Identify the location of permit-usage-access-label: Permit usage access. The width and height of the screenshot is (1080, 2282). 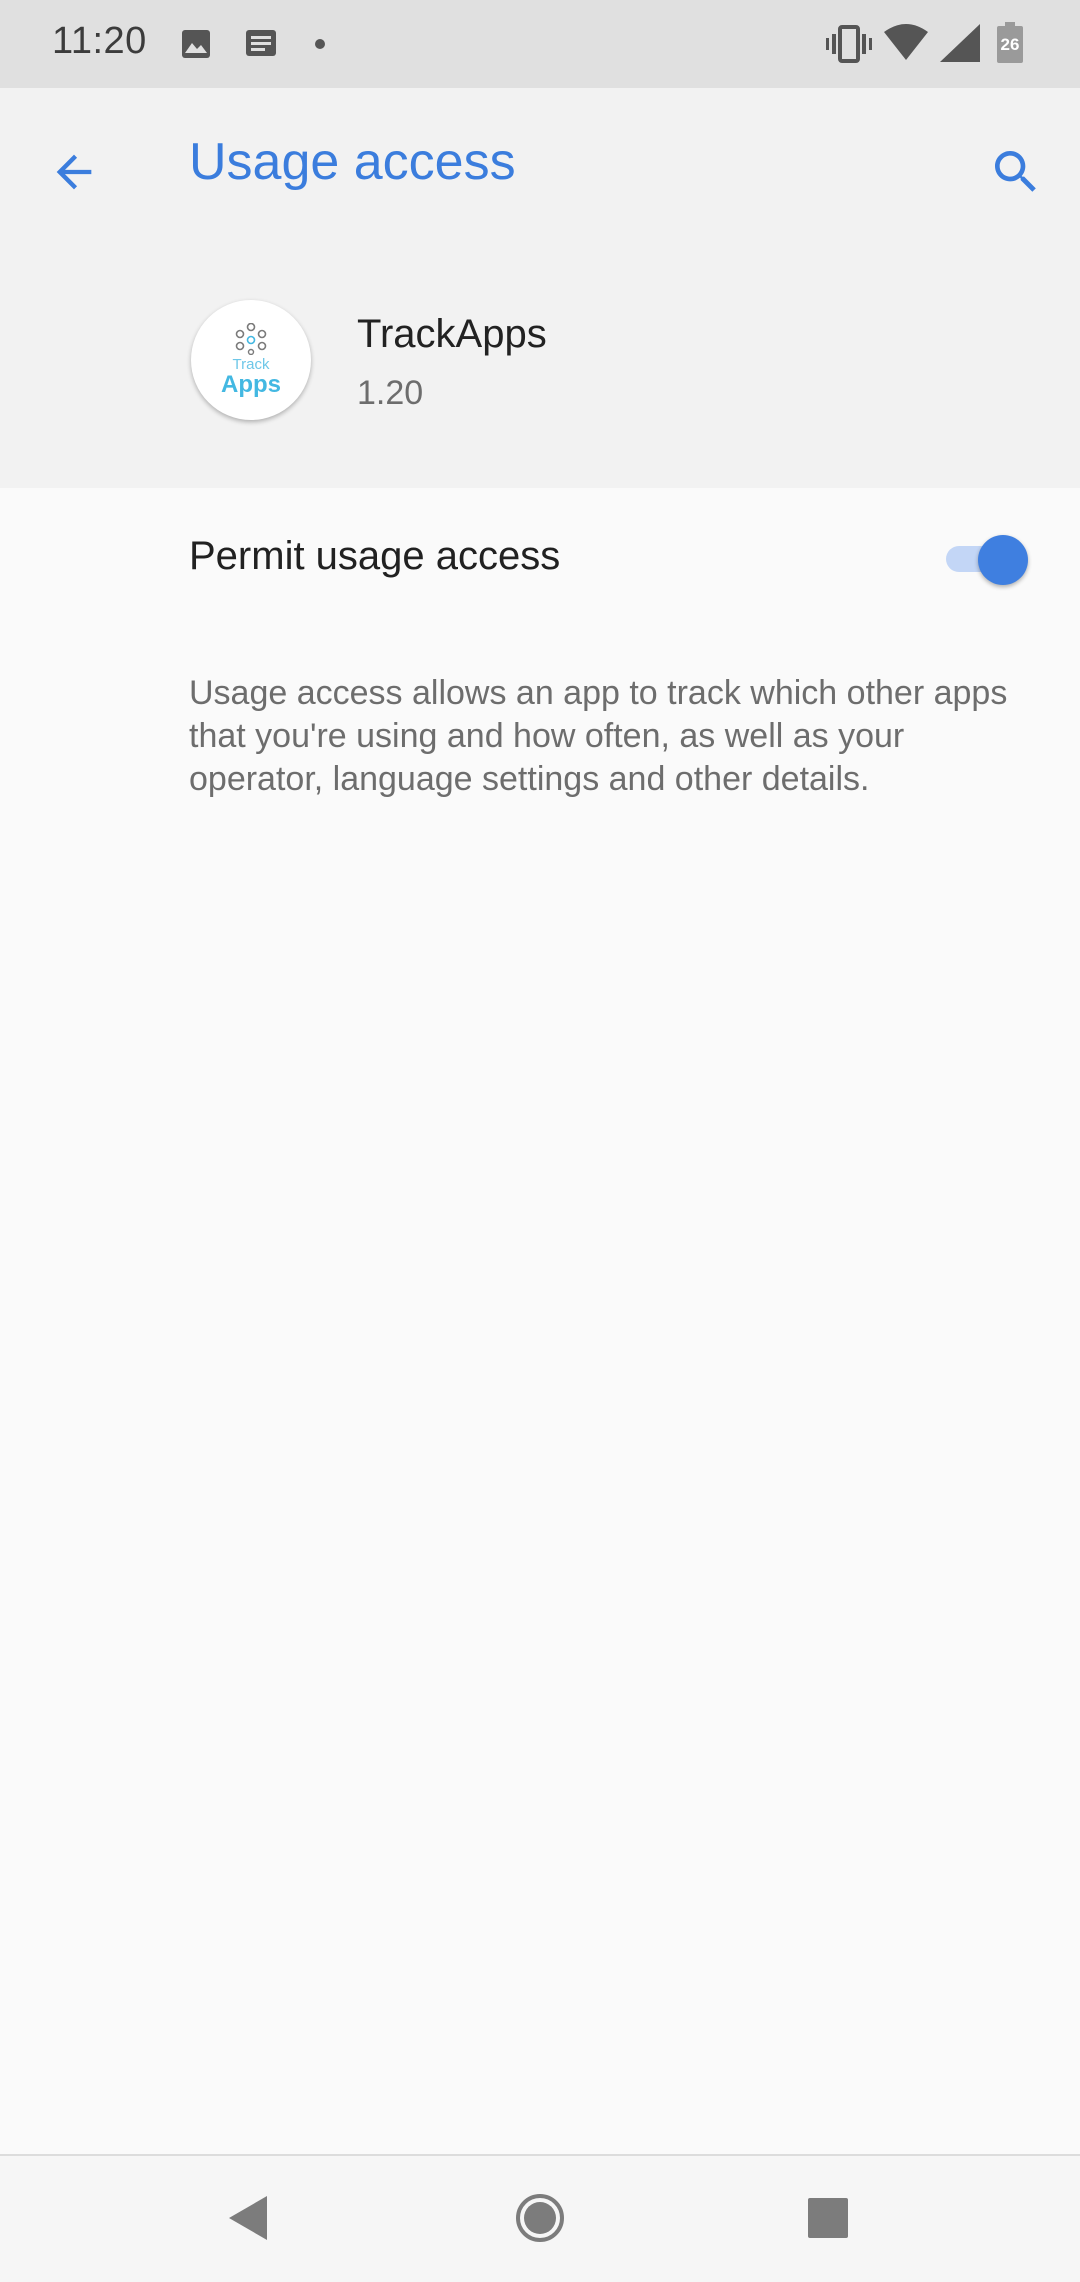
(375, 556).